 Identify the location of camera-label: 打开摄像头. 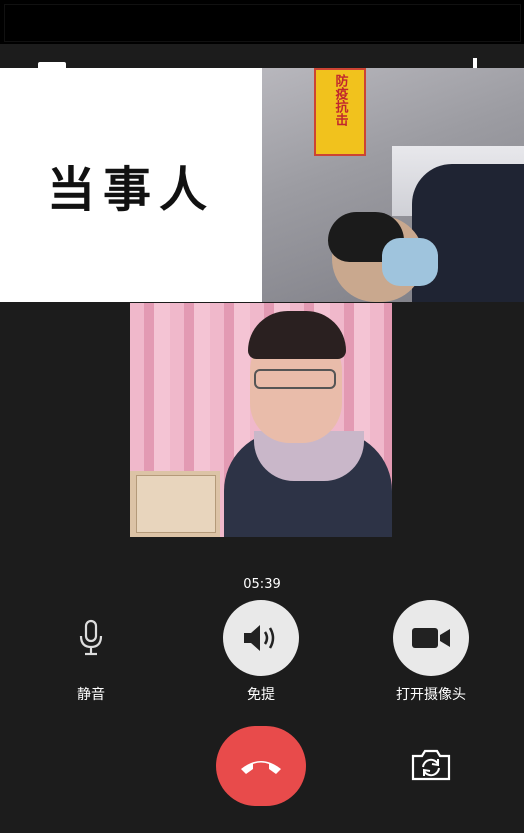
(431, 695).